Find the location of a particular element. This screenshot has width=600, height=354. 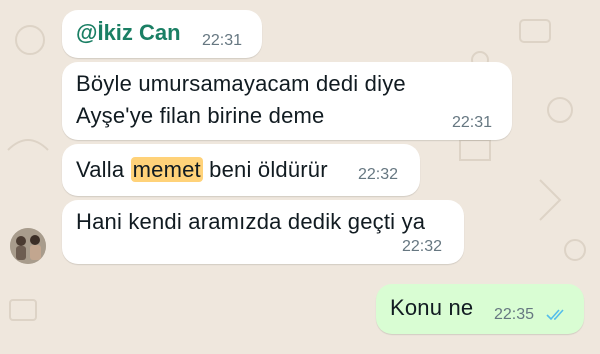

group-avatar-icon is located at coordinates (28, 246).